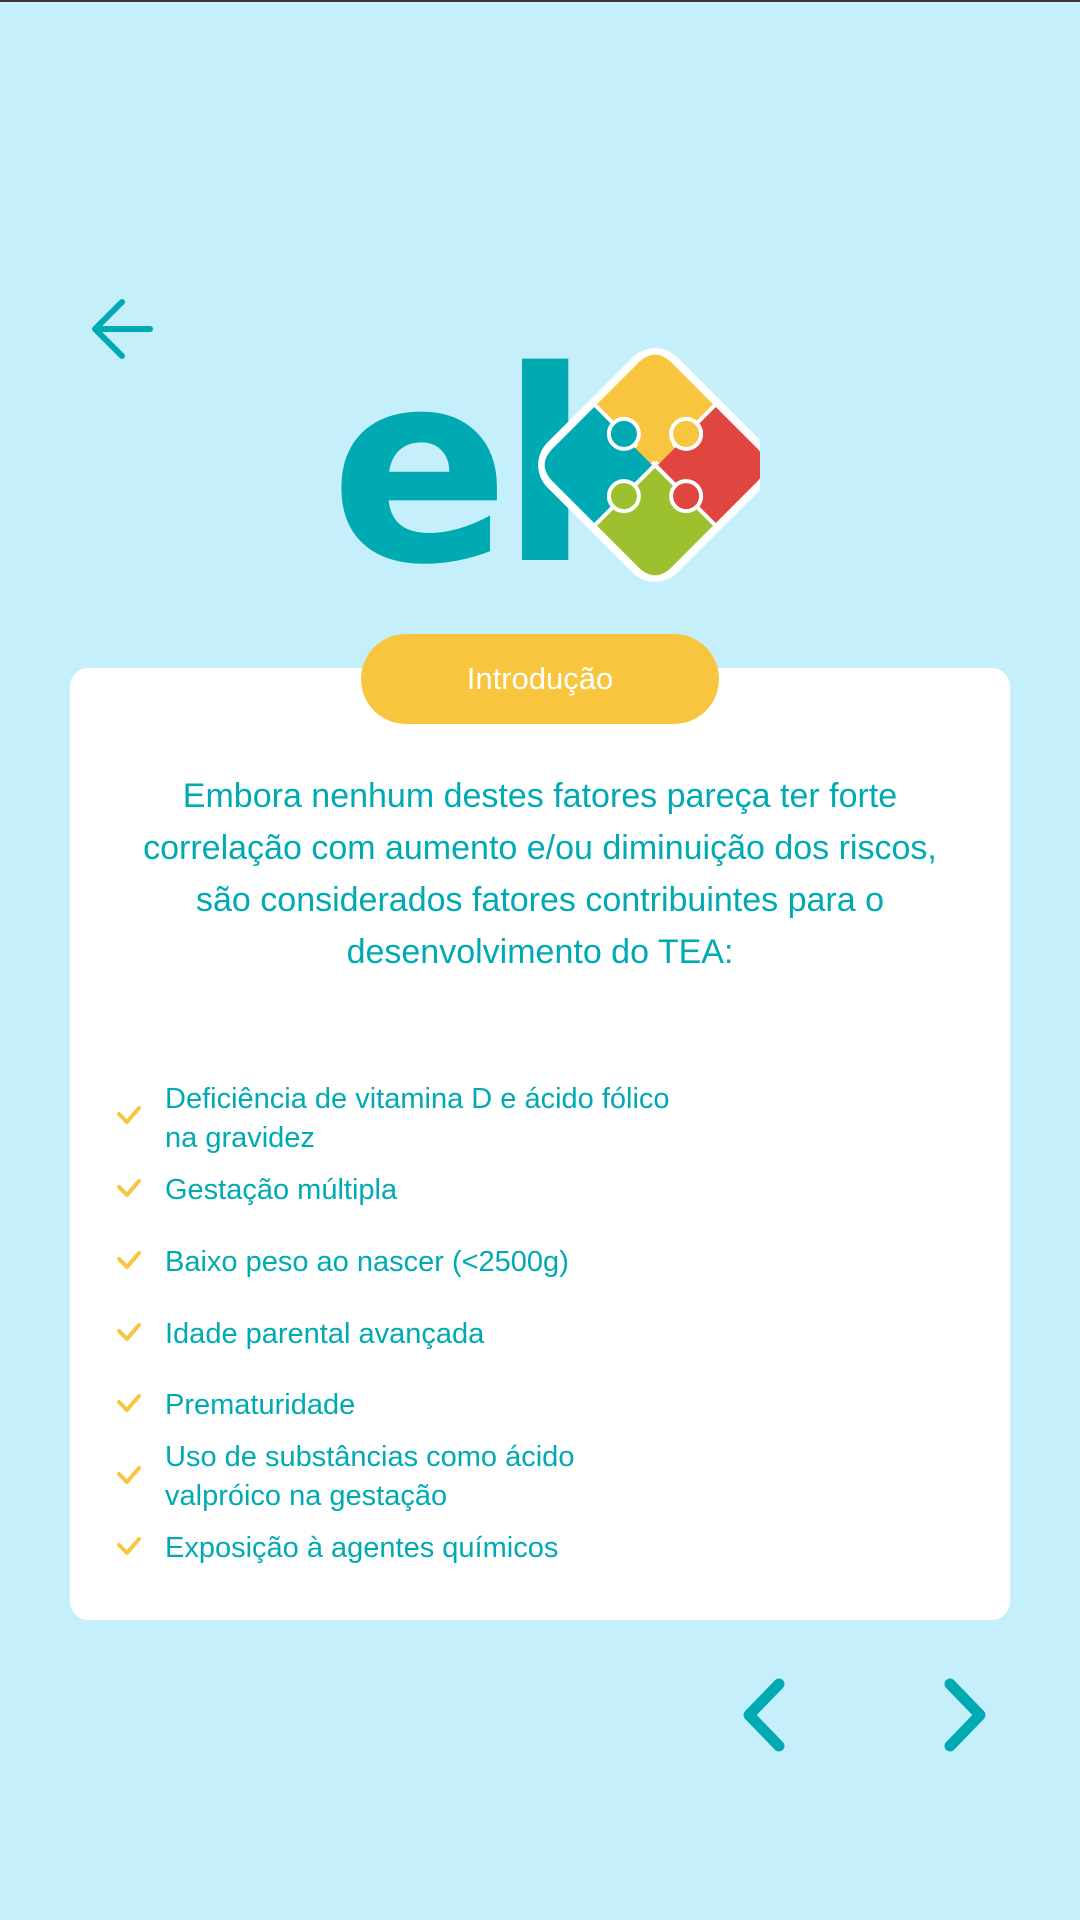 Image resolution: width=1080 pixels, height=1920 pixels. What do you see at coordinates (367, 1262) in the screenshot?
I see `factor-label: Baixo peso ao nascer (<2500g)` at bounding box center [367, 1262].